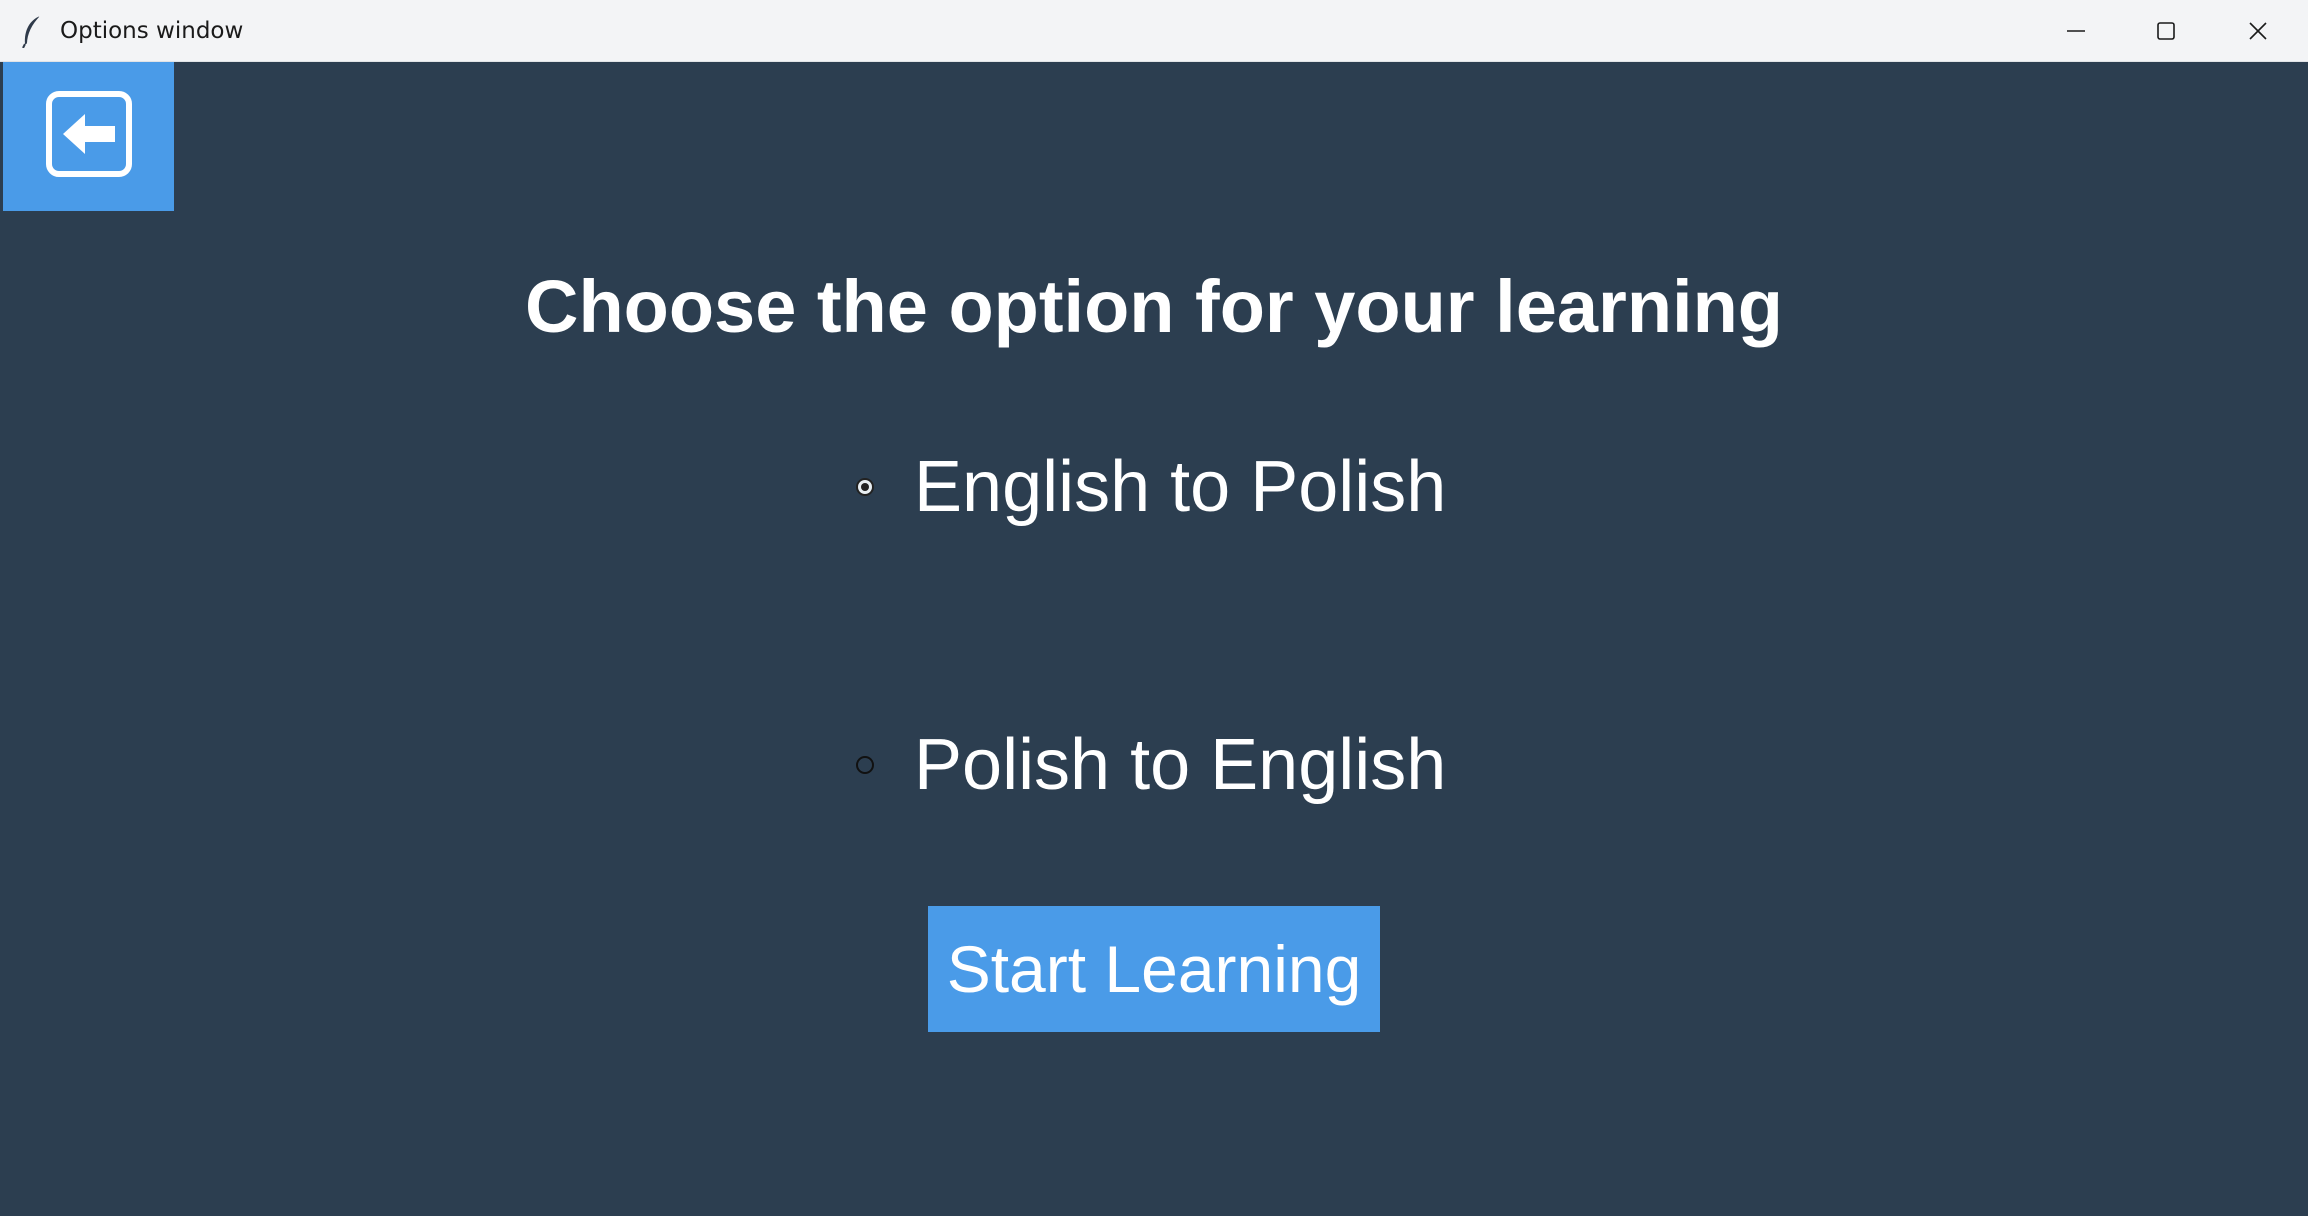  I want to click on close-icon, so click(2258, 31).